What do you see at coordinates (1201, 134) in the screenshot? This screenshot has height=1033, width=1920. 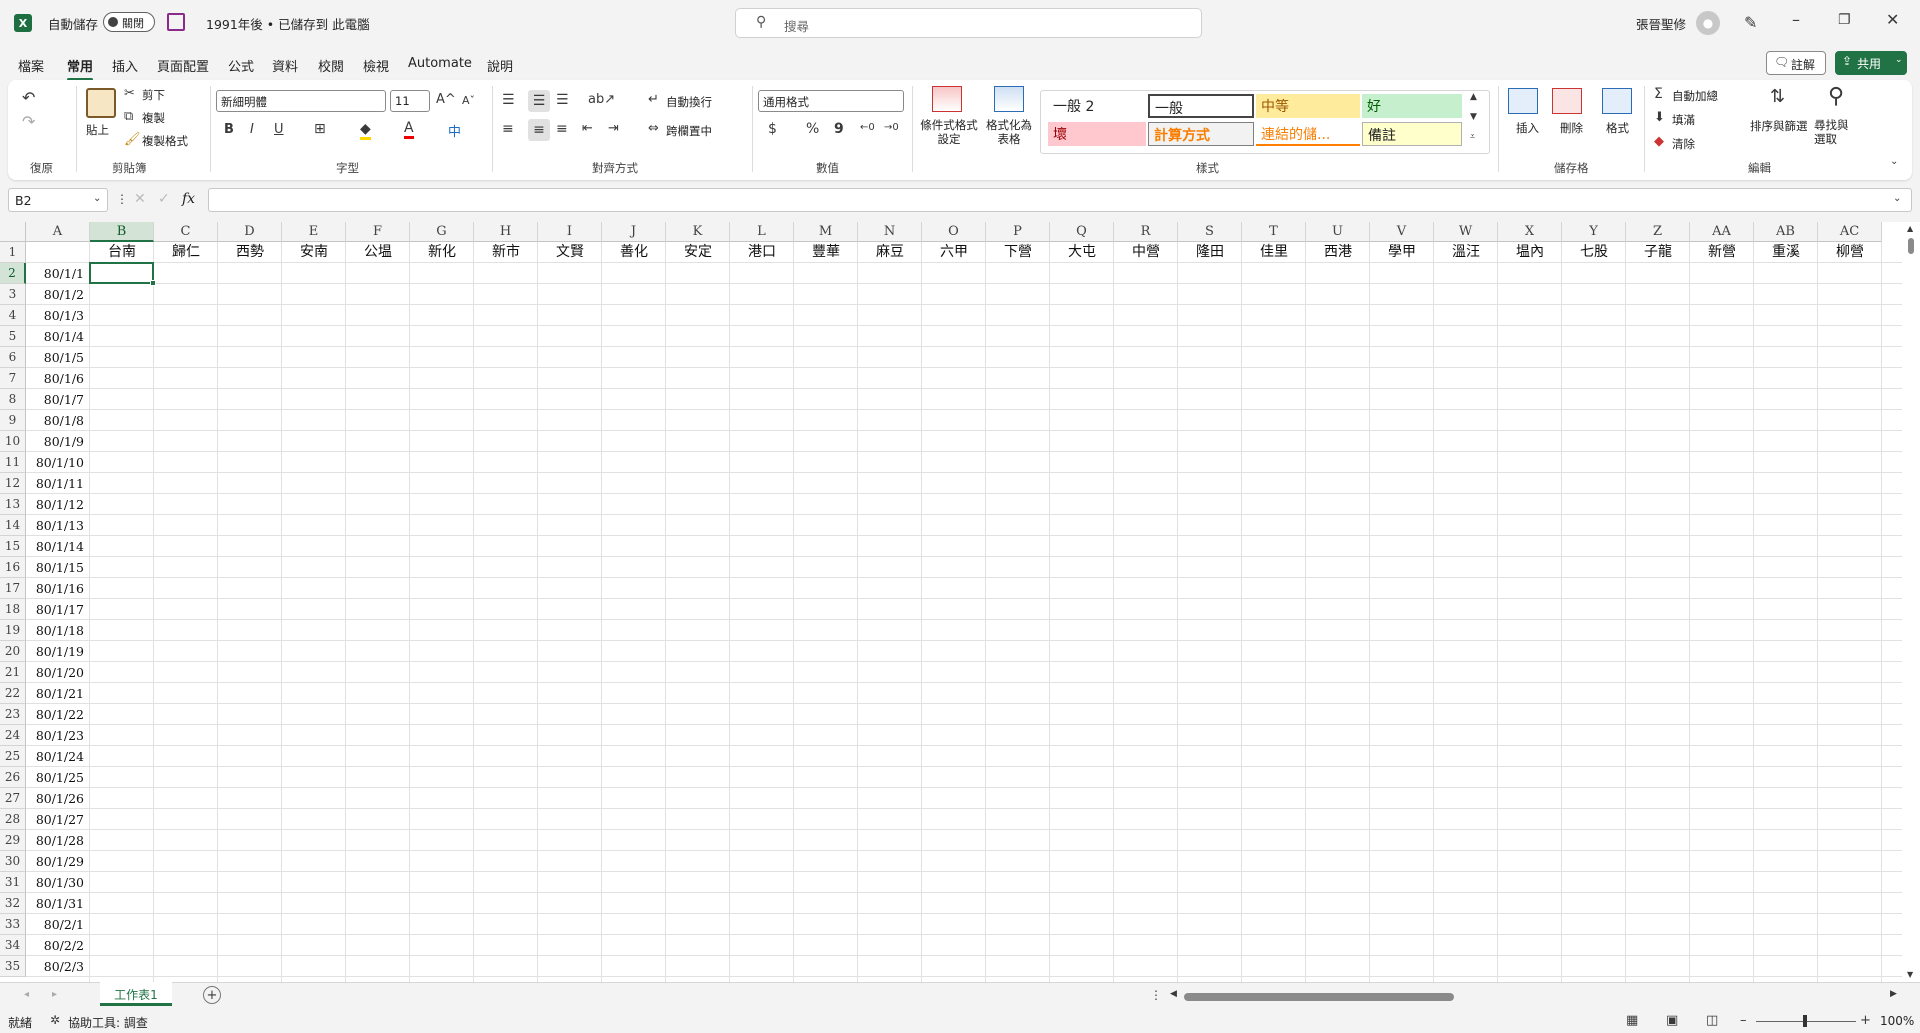 I see `style-calculation: 計算方式` at bounding box center [1201, 134].